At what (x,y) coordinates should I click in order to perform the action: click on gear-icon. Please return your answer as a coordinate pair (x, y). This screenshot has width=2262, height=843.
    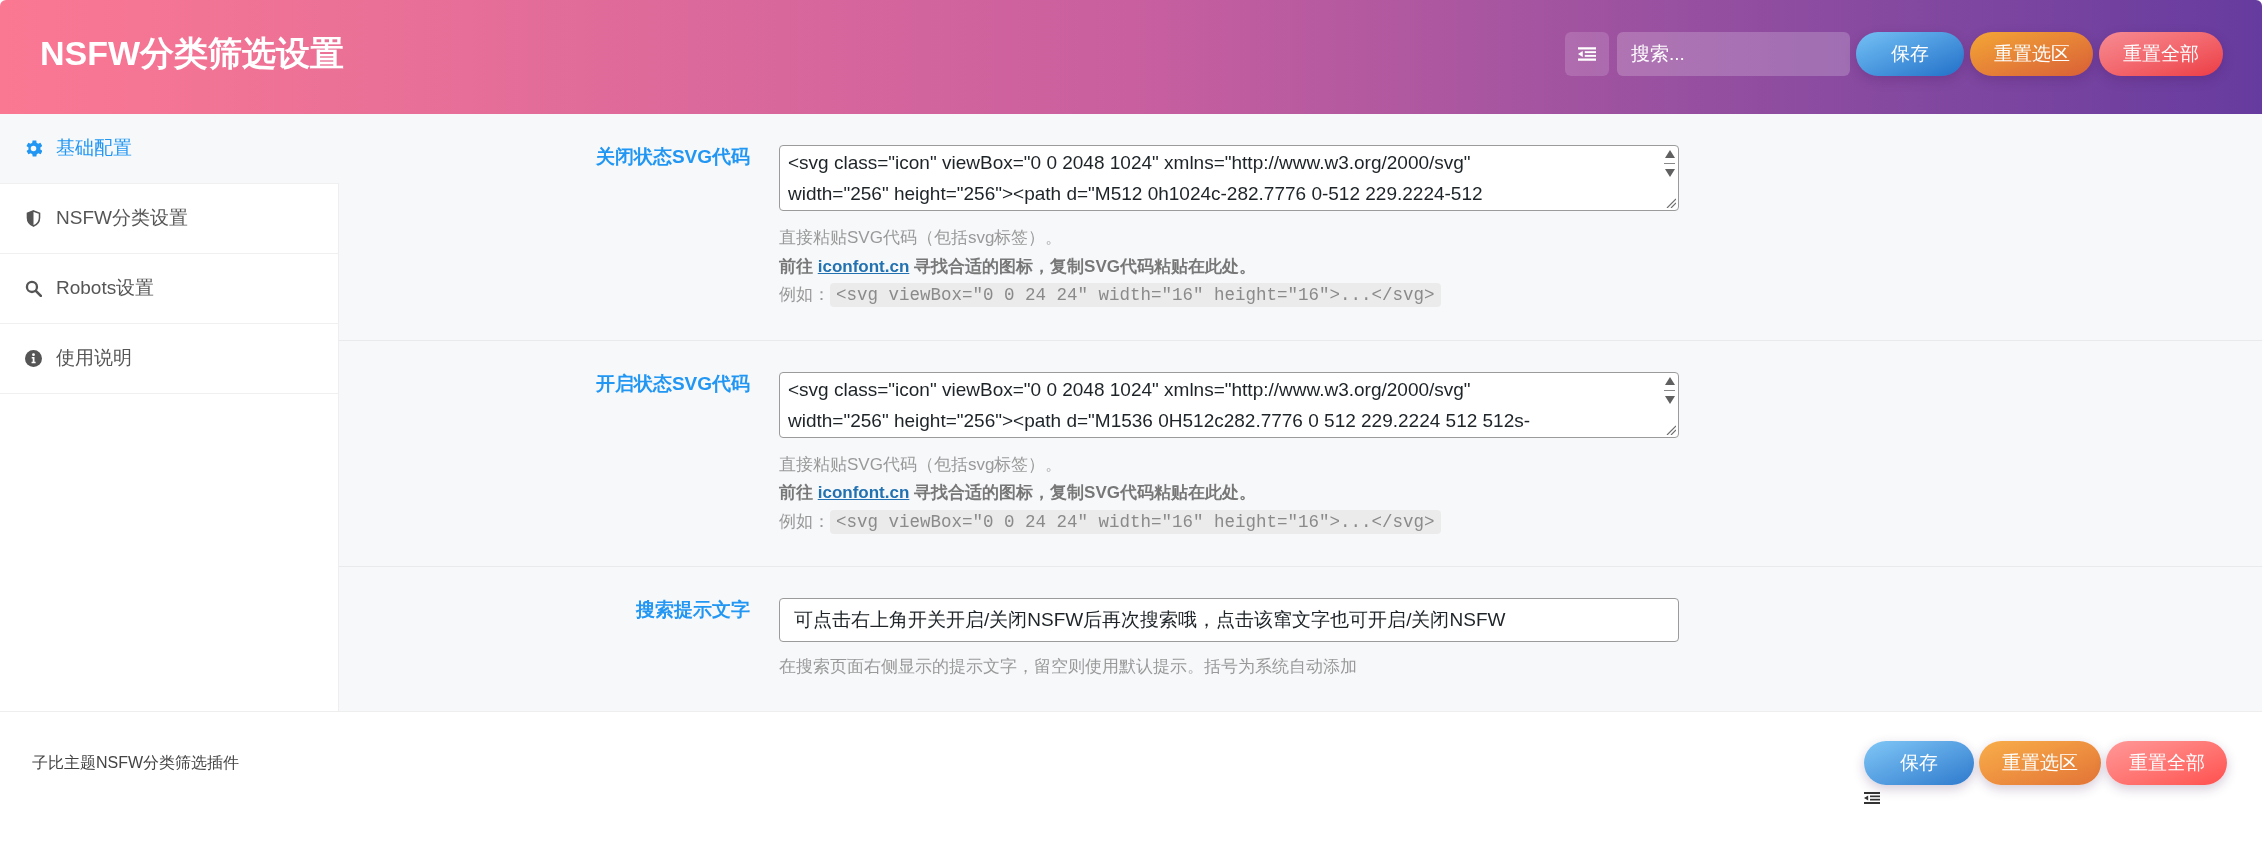
    Looking at the image, I should click on (33, 148).